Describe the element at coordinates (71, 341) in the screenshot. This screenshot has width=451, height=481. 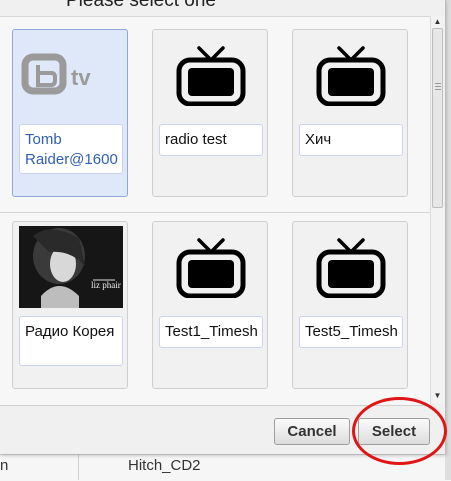
I see `item-label: Радио Корея` at that location.